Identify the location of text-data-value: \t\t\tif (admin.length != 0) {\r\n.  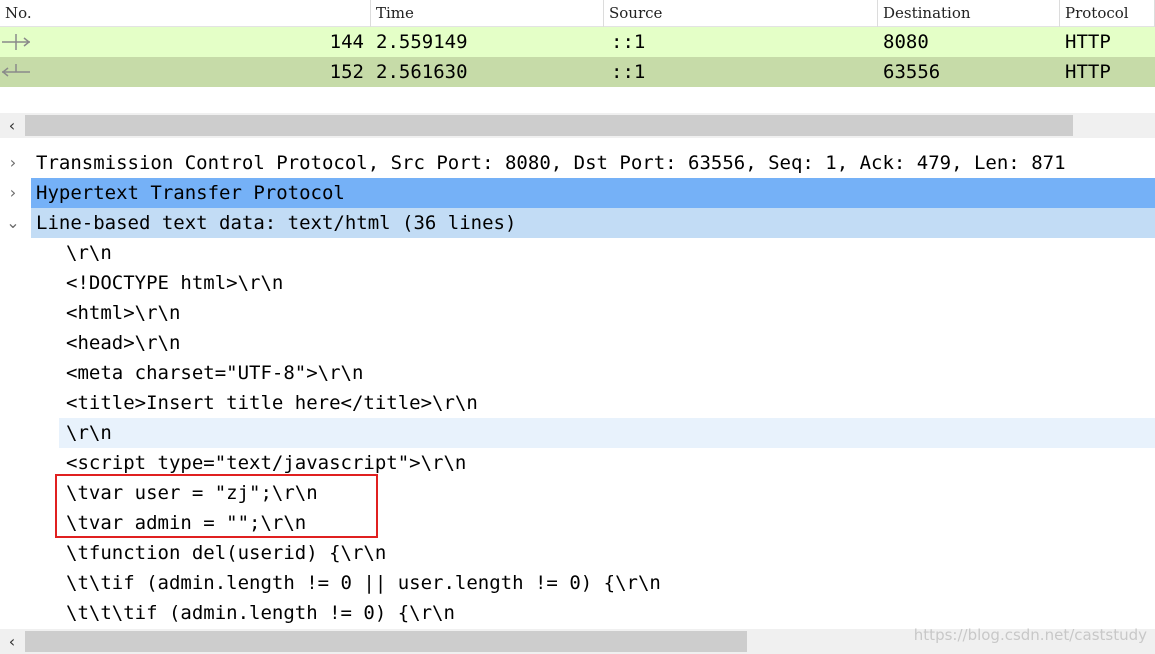
(260, 613).